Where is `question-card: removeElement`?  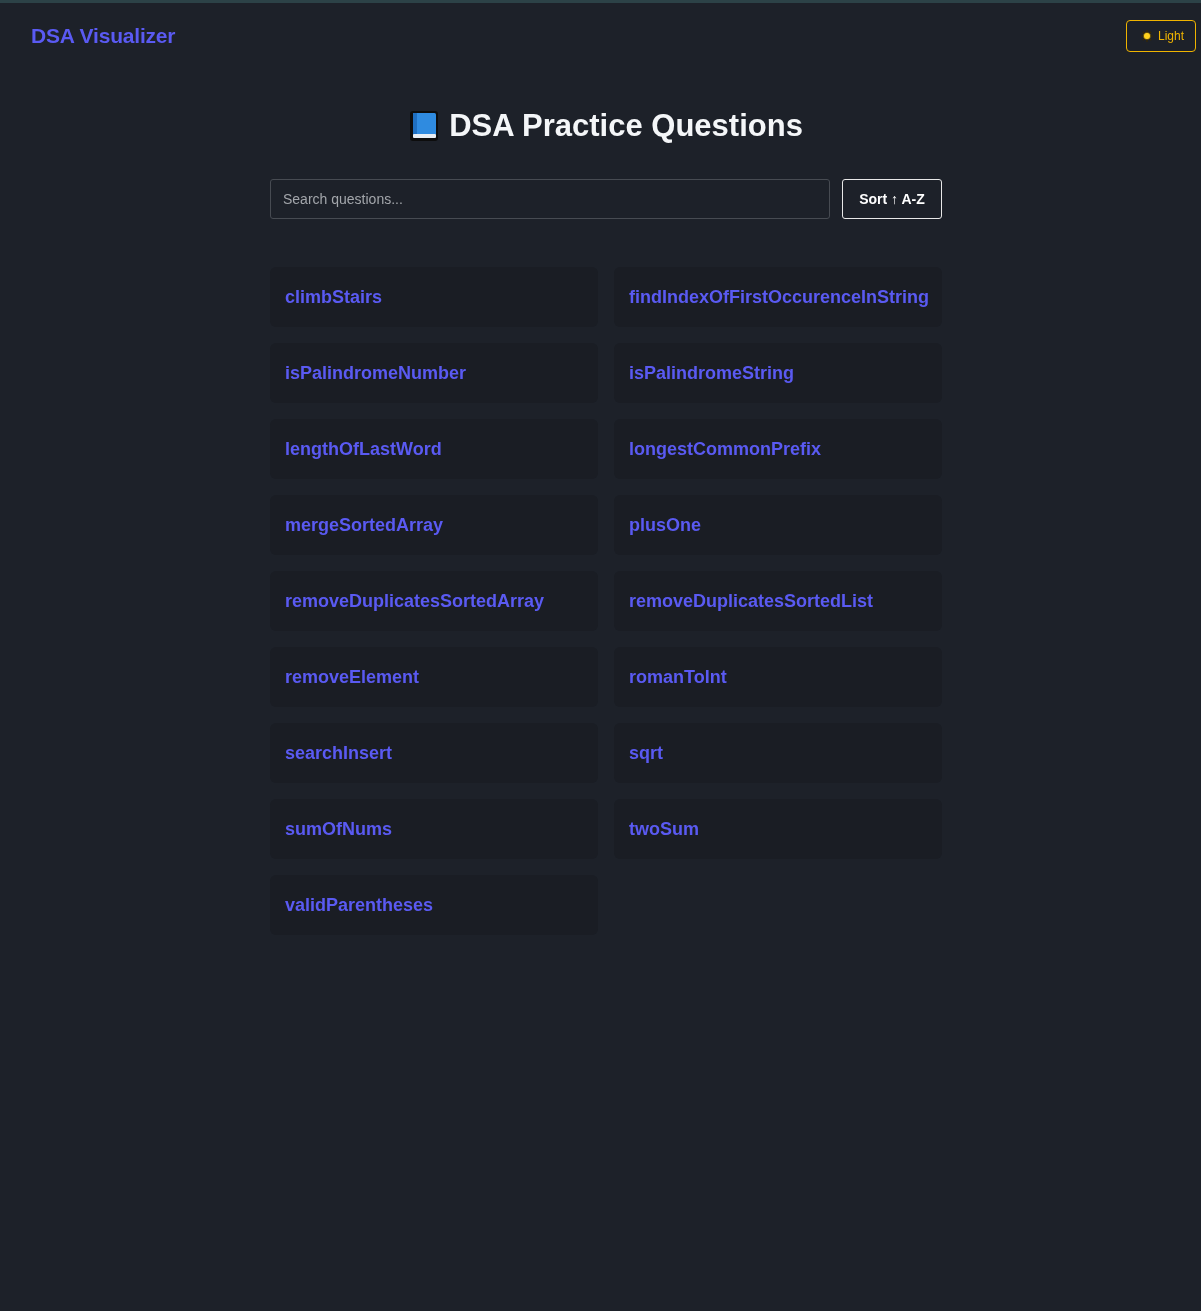 question-card: removeElement is located at coordinates (434, 677).